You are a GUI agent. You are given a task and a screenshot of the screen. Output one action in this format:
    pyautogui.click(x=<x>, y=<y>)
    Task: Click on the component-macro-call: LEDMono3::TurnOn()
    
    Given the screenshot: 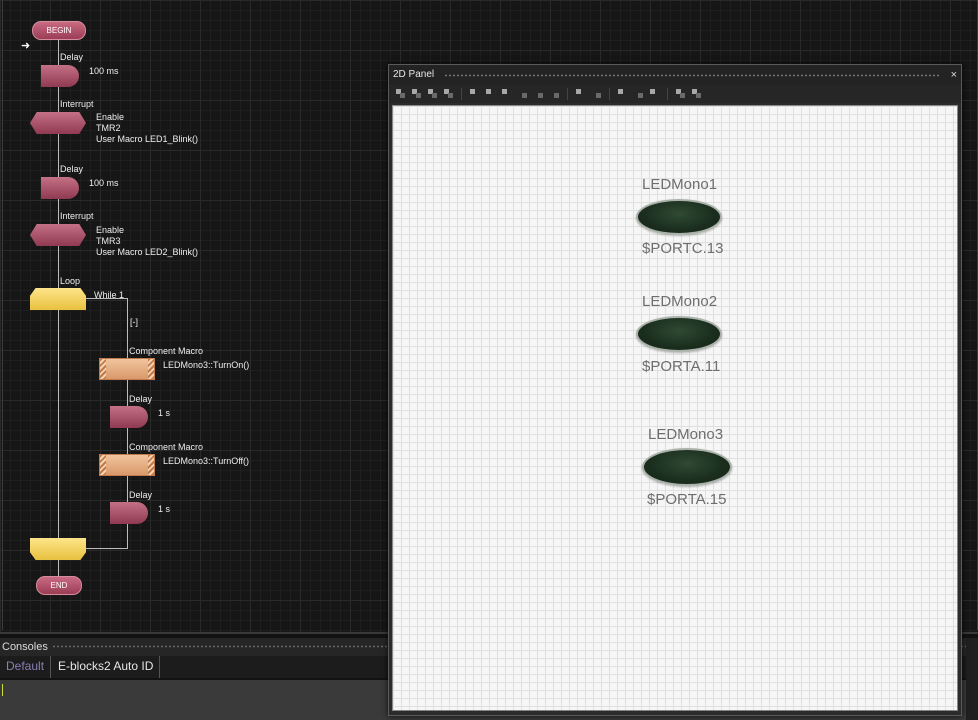 What is the action you would take?
    pyautogui.click(x=206, y=365)
    